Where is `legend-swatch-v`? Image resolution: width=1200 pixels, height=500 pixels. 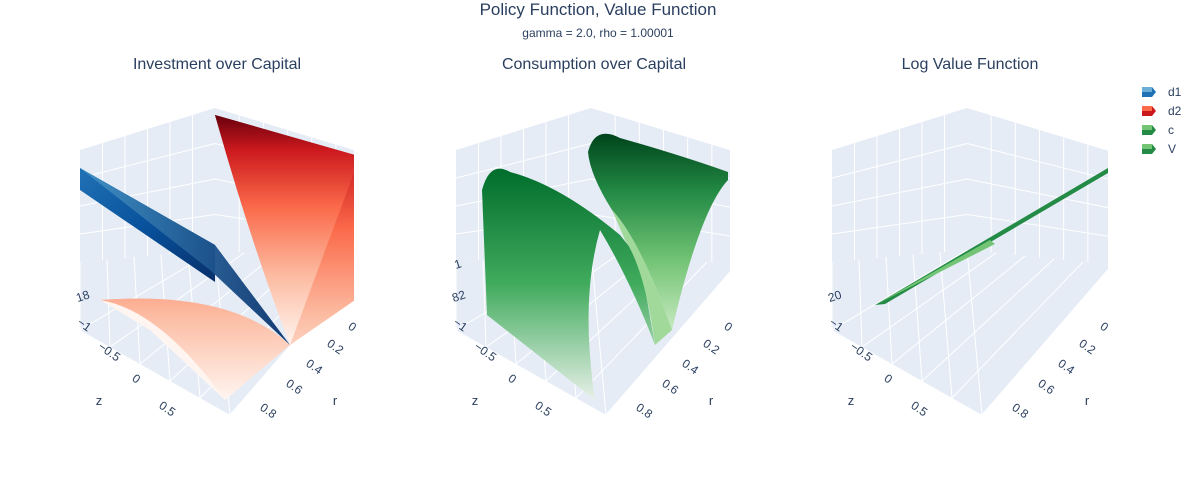
legend-swatch-v is located at coordinates (1149, 148).